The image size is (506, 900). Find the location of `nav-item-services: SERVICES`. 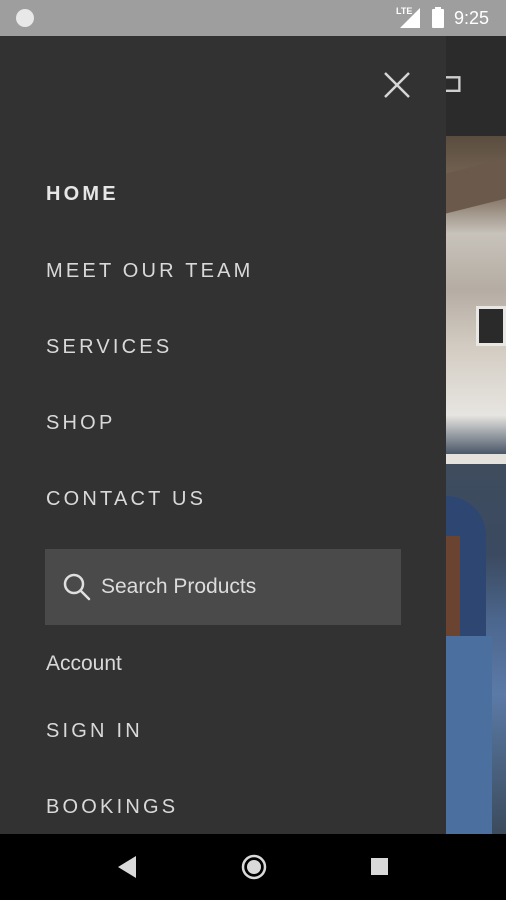

nav-item-services: SERVICES is located at coordinates (109, 347).